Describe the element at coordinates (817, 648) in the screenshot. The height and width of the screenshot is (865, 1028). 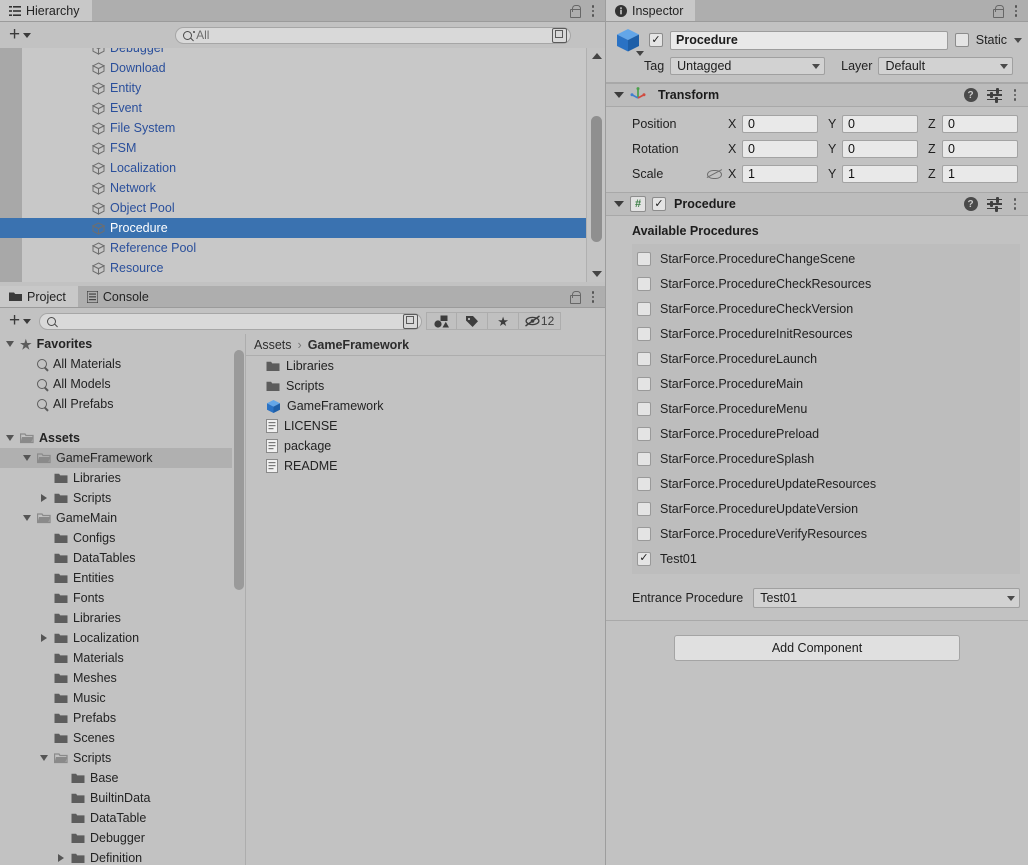
I see `add-component-button: Add Component` at that location.